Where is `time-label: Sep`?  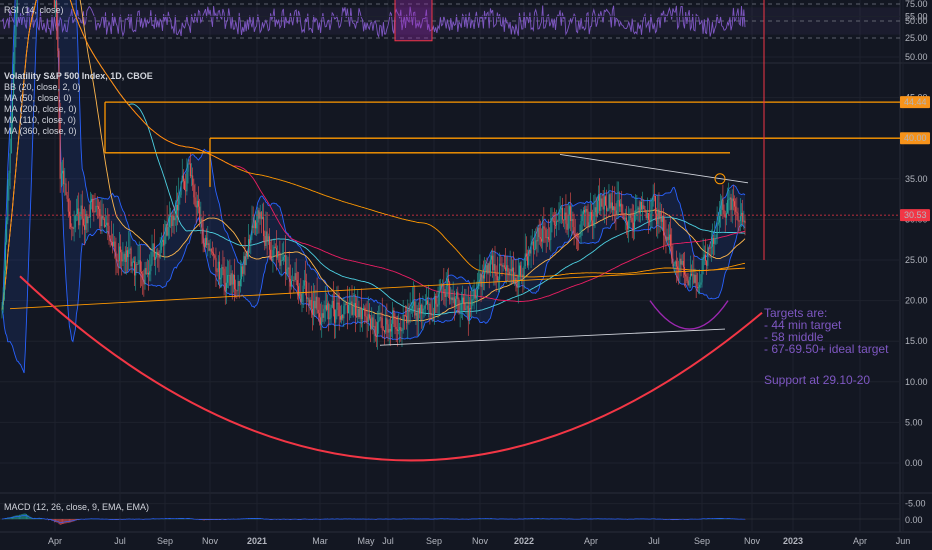
time-label: Sep is located at coordinates (434, 541).